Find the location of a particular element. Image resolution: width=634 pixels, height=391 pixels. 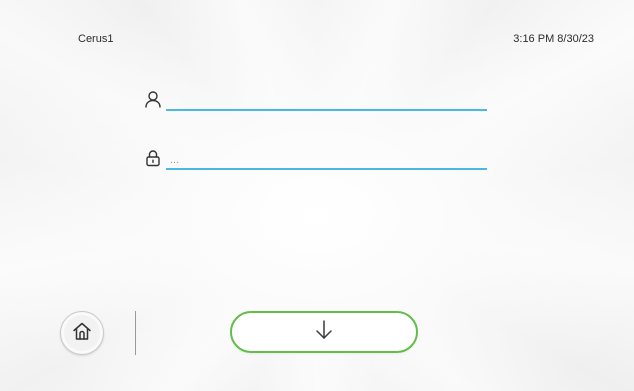

divider is located at coordinates (135, 333).